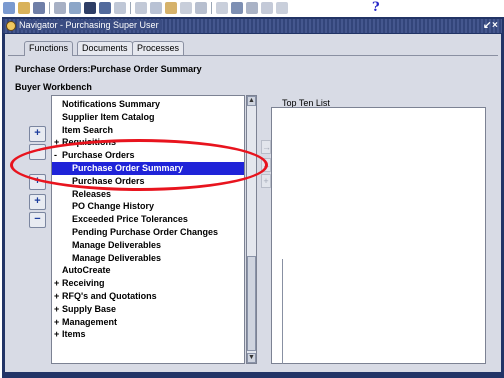 The width and height of the screenshot is (504, 378). I want to click on collapse-all-button: −, so click(37, 220).